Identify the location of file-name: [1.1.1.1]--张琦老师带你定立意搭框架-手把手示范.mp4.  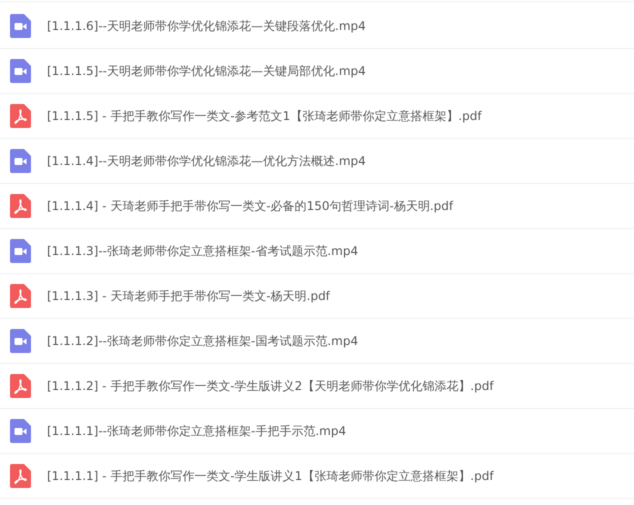
(196, 431).